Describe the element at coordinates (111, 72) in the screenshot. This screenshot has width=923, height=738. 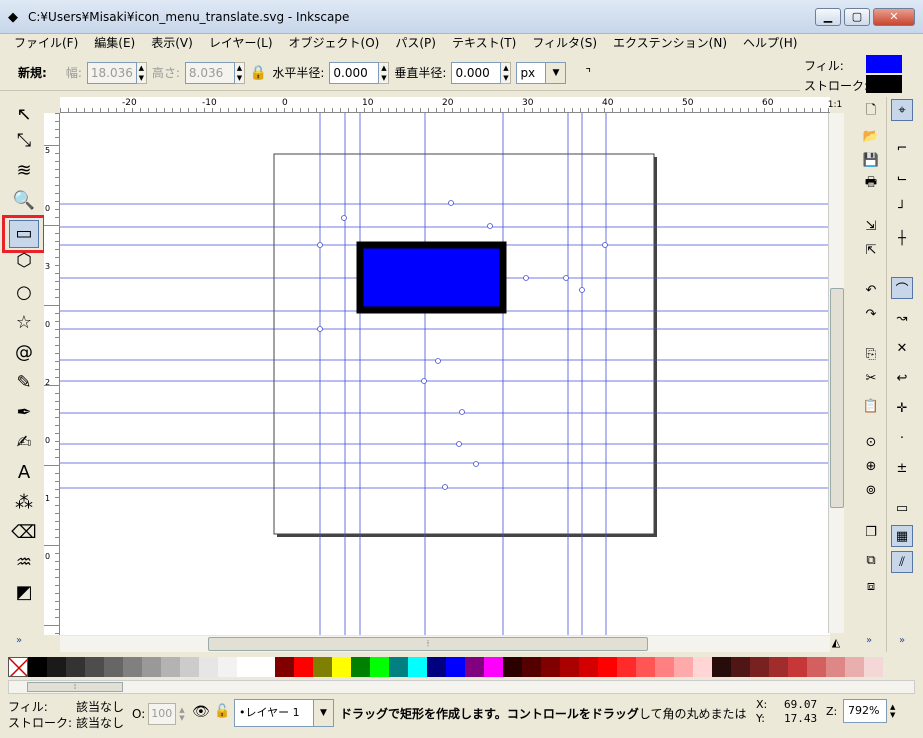
I see `width-input` at that location.